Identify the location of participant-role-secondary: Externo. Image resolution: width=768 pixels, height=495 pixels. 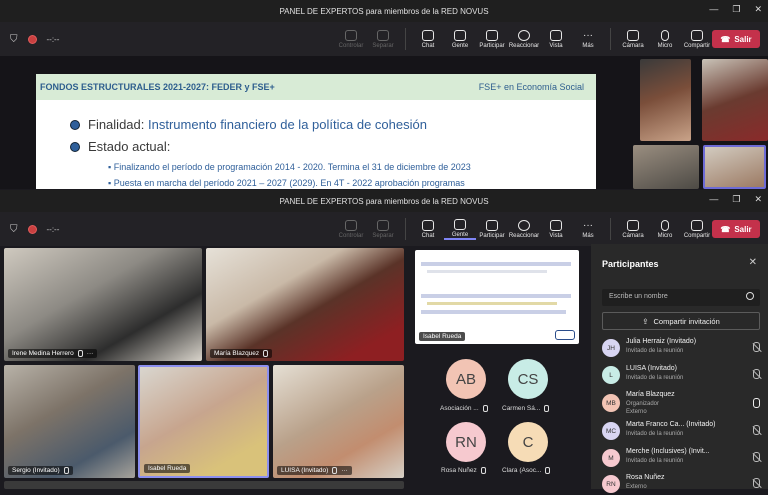
(636, 412).